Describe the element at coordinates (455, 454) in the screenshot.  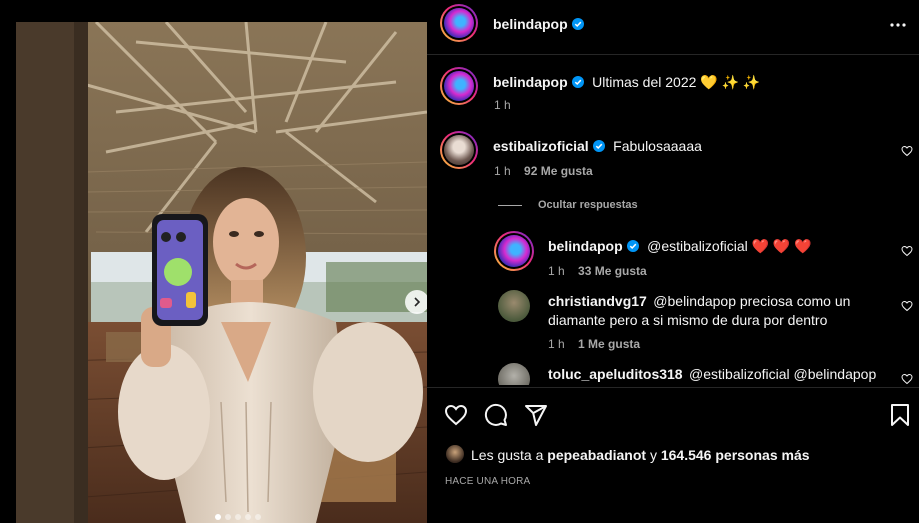
I see `liker-avatar` at that location.